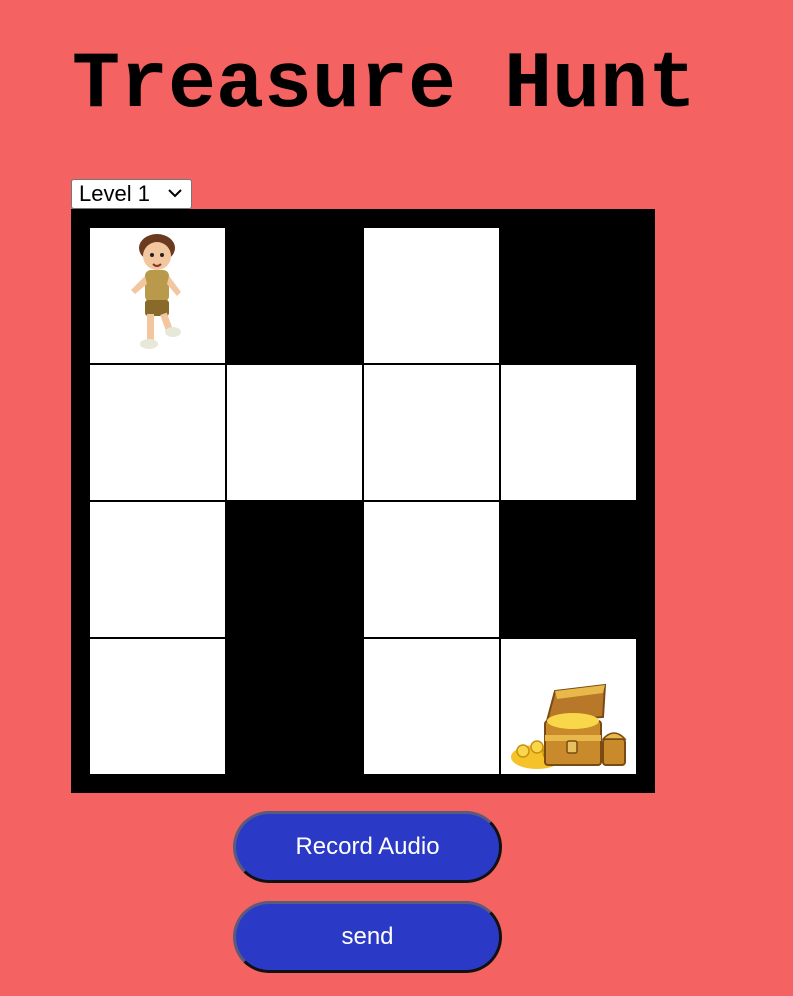 This screenshot has height=996, width=793. Describe the element at coordinates (384, 85) in the screenshot. I see `game-title: Treasure Hunt` at that location.